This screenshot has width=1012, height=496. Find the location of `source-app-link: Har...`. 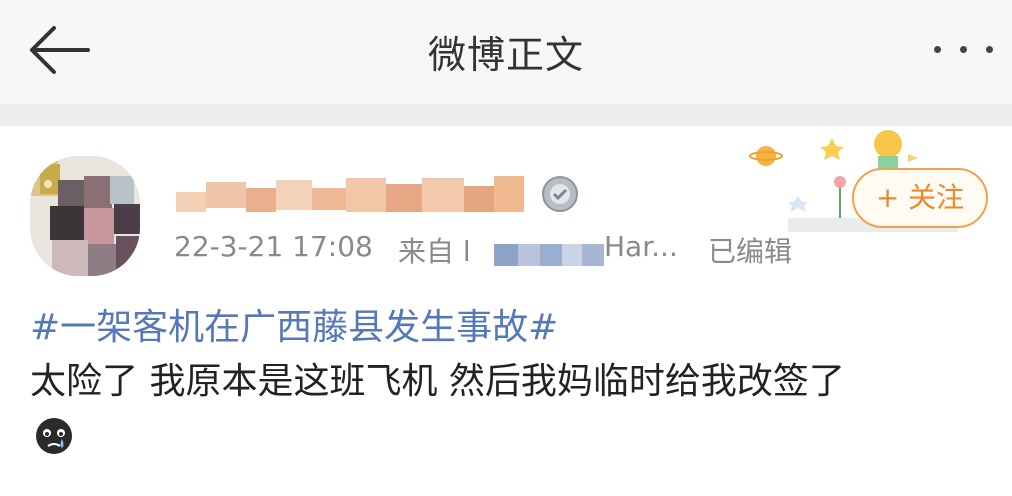

source-app-link: Har... is located at coordinates (641, 246).